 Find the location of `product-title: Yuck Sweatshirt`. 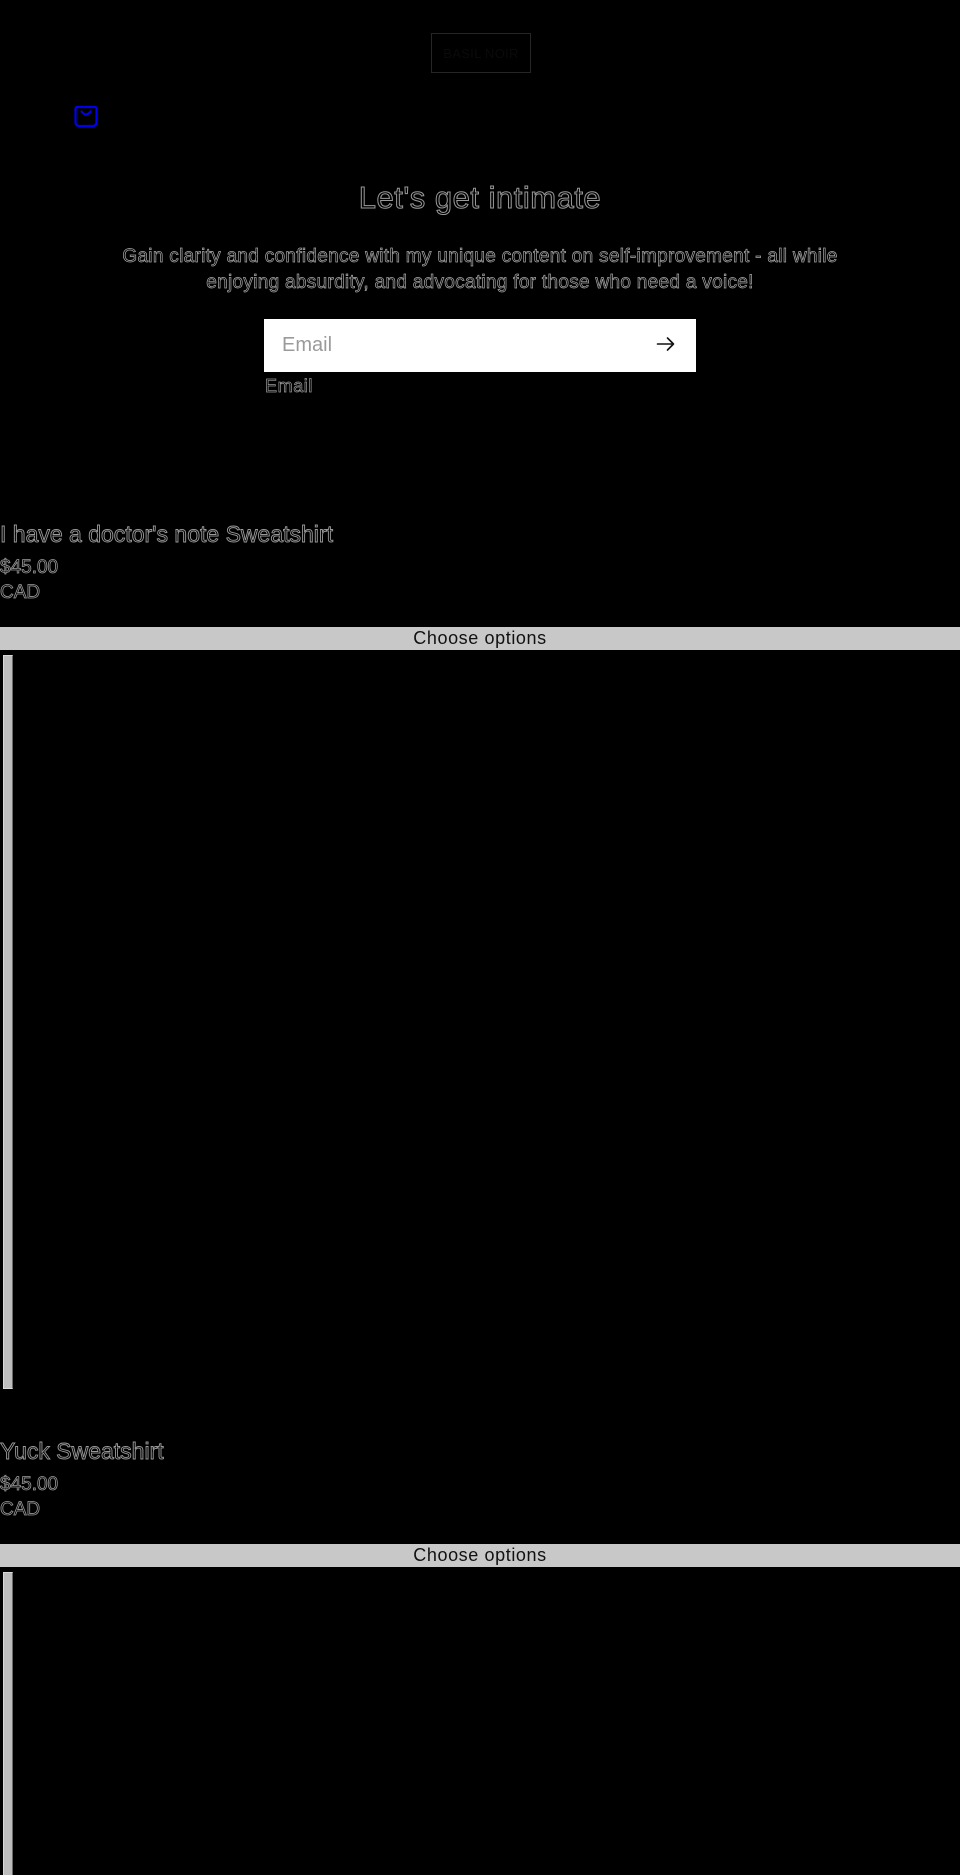

product-title: Yuck Sweatshirt is located at coordinates (82, 1451).